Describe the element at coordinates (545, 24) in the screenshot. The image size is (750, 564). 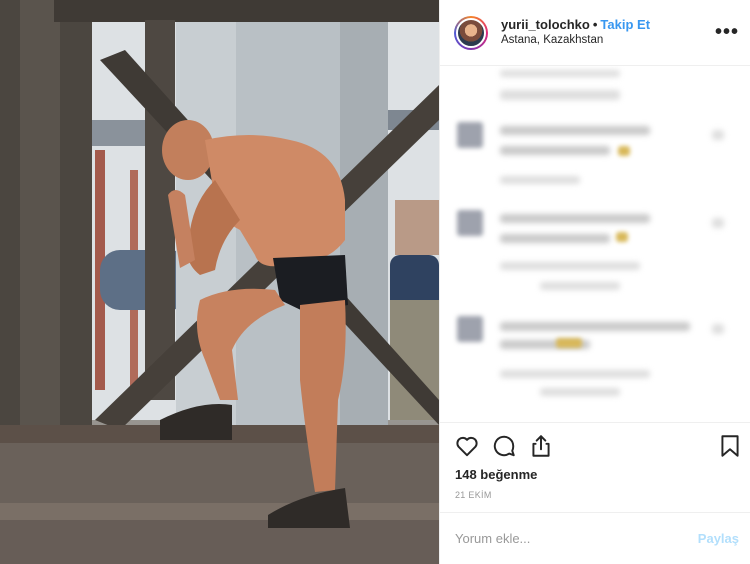
I see `username-link: yurii_tolochko` at that location.